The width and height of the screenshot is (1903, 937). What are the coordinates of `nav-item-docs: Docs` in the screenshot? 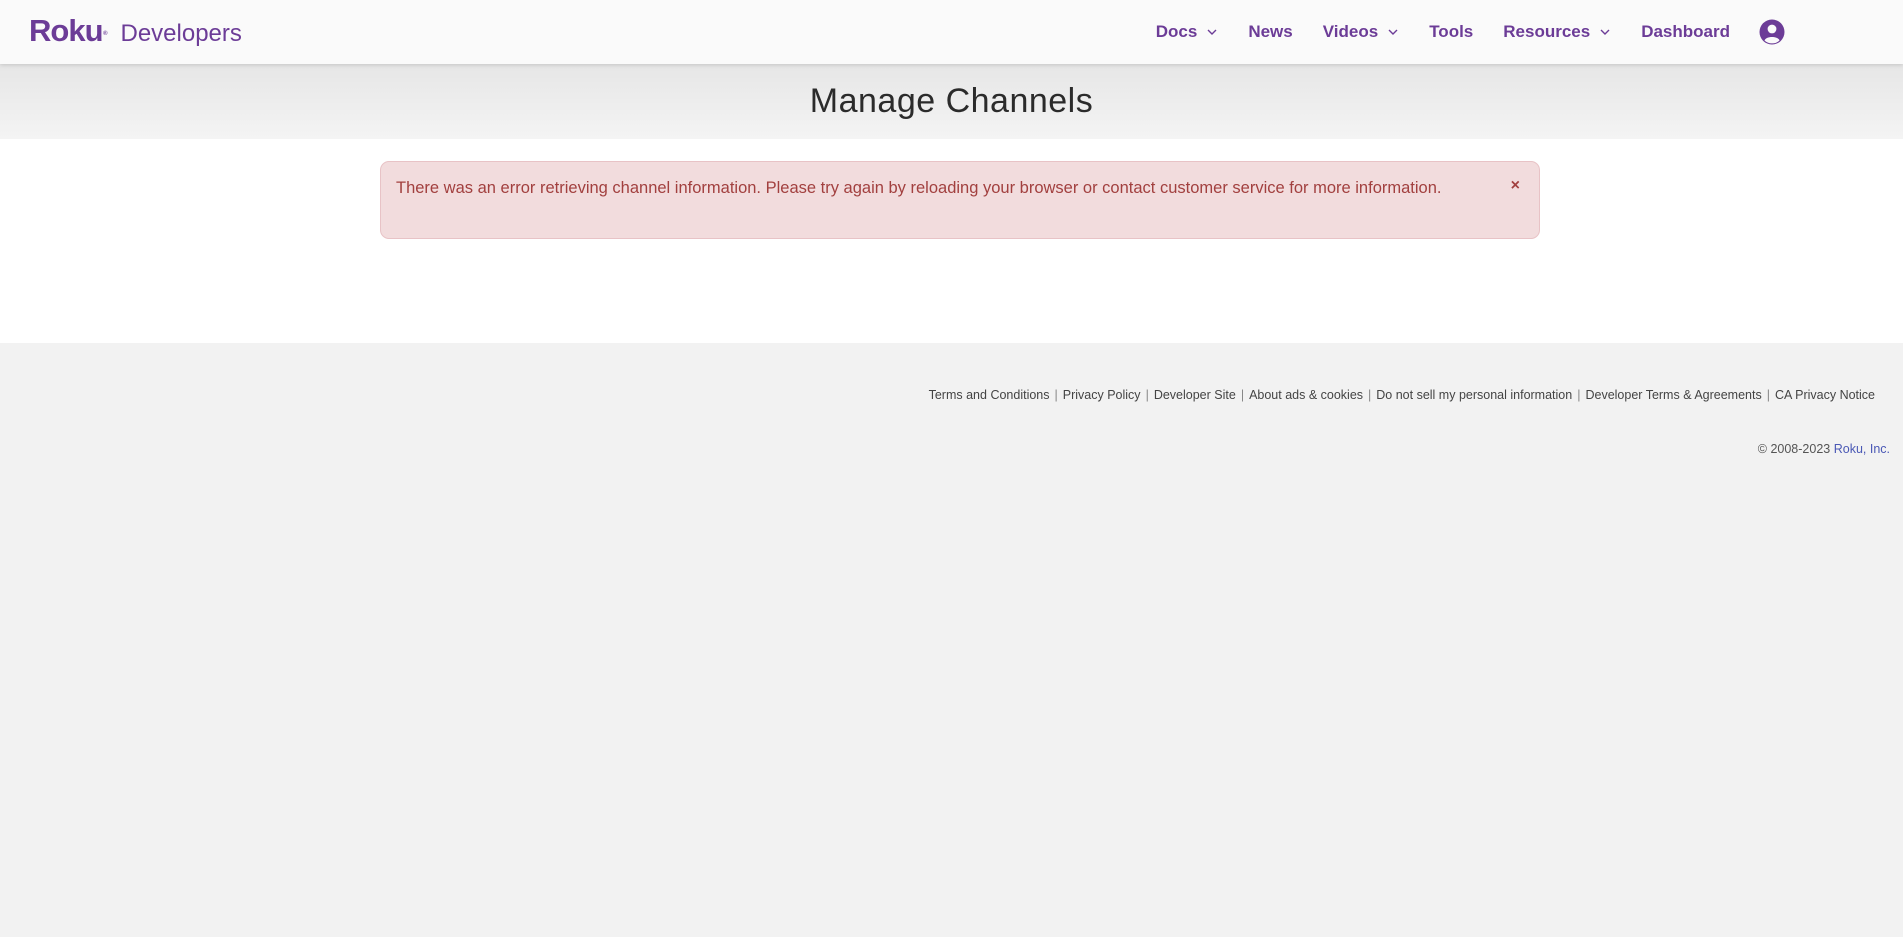 It's located at (1187, 32).